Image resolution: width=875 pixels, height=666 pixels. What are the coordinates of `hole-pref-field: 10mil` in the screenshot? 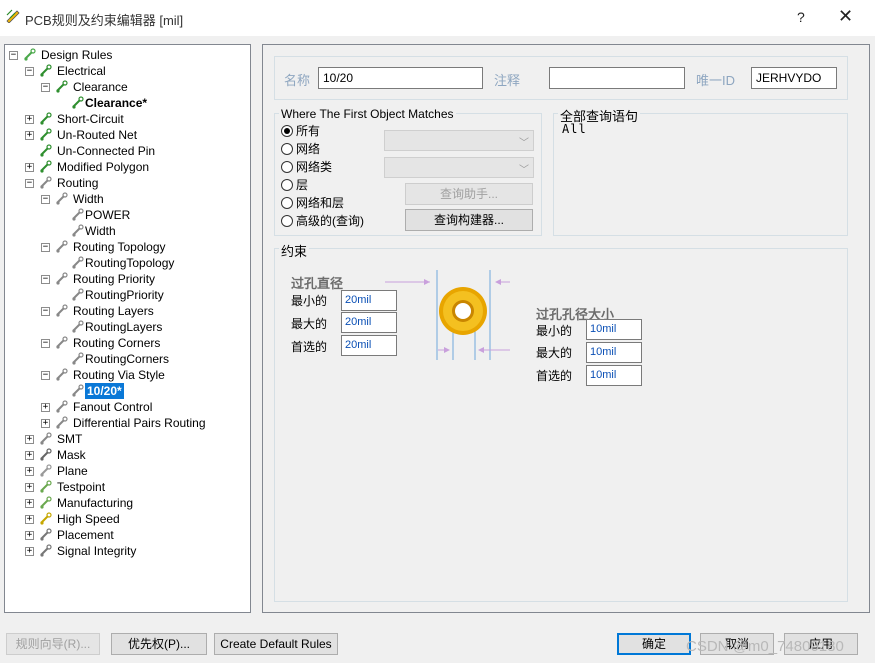 It's located at (614, 375).